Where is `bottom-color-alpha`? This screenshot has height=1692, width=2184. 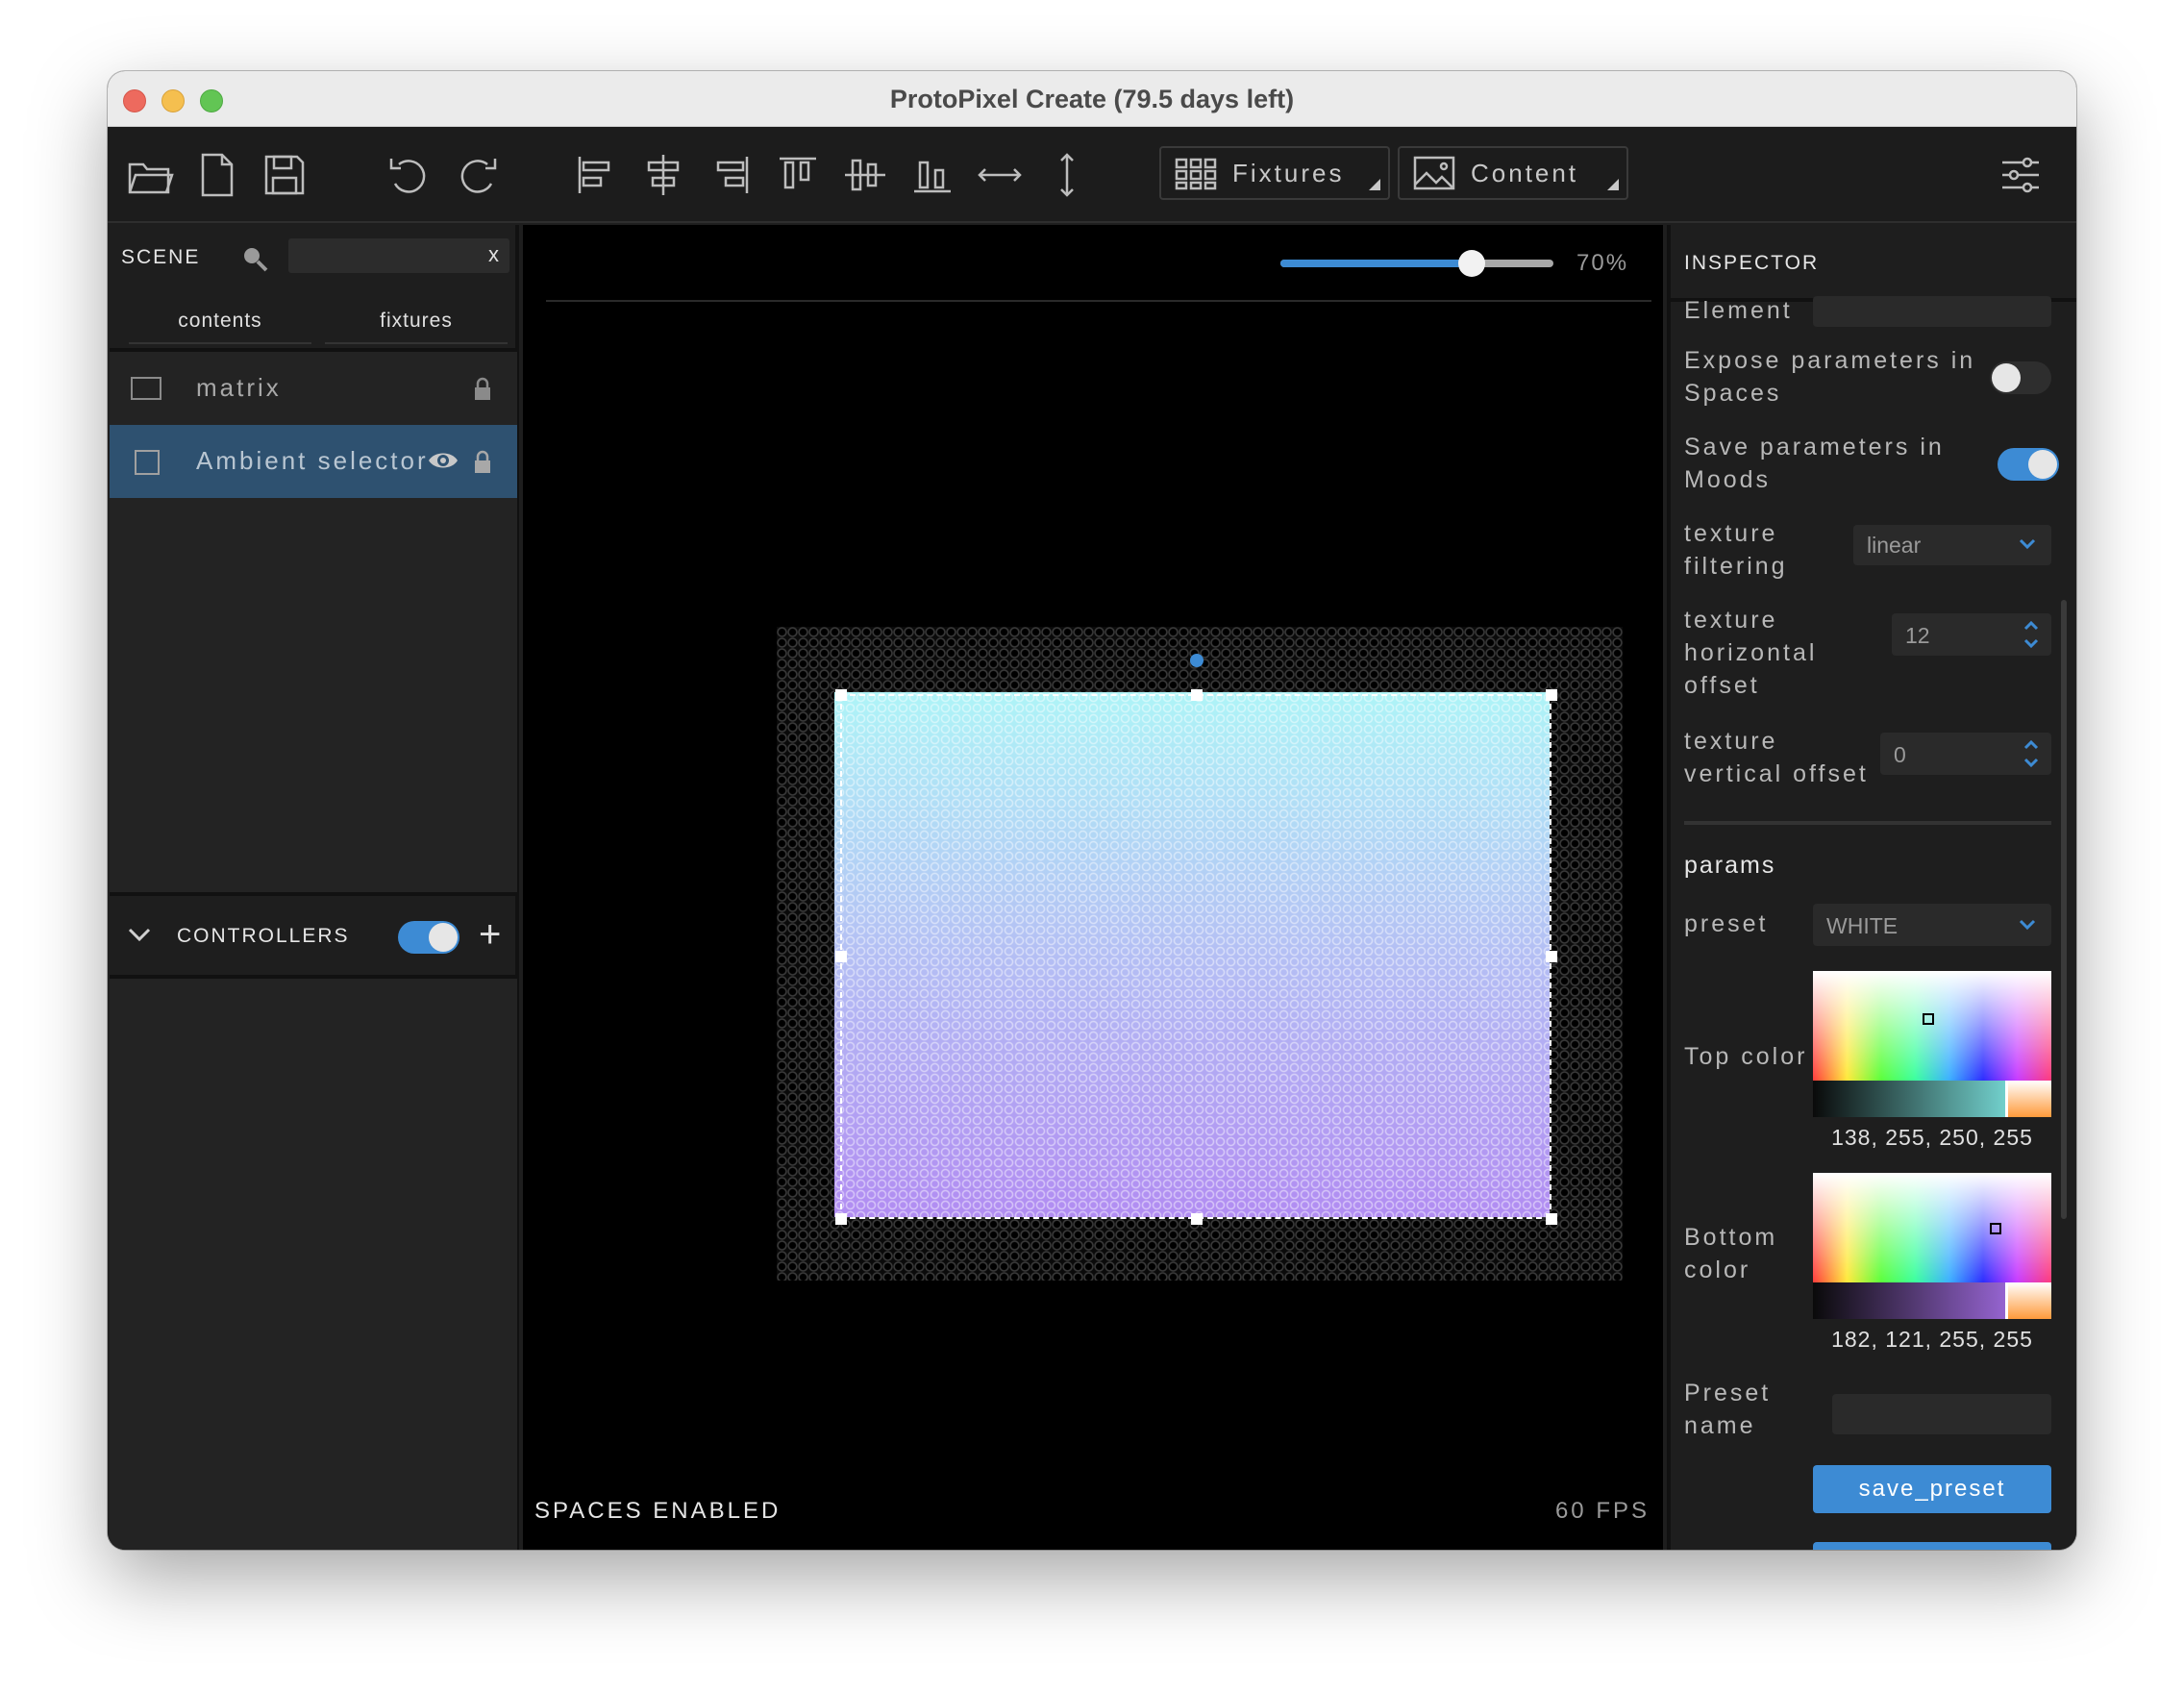
bottom-color-alpha is located at coordinates (1932, 1300).